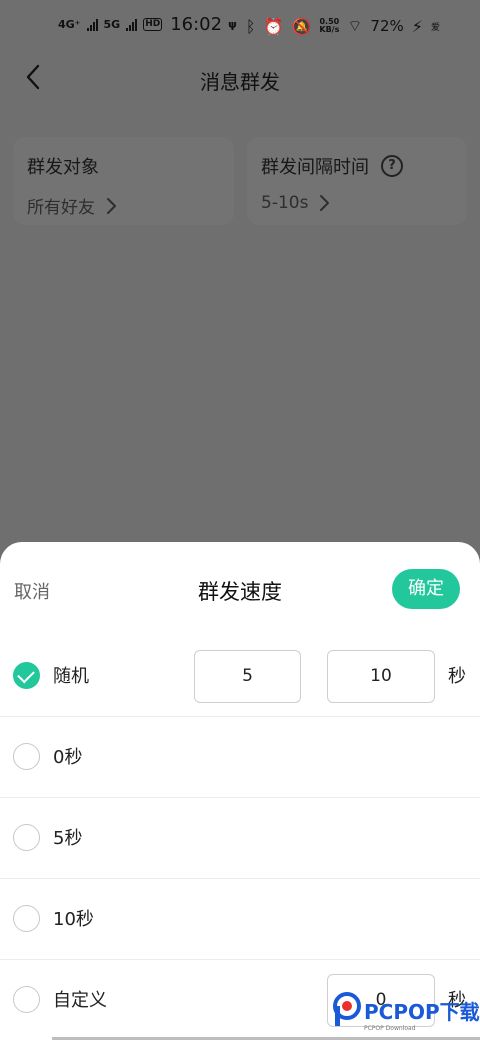 The height and width of the screenshot is (1040, 480). What do you see at coordinates (355, 25) in the screenshot?
I see `wifi-icon: ⌔` at bounding box center [355, 25].